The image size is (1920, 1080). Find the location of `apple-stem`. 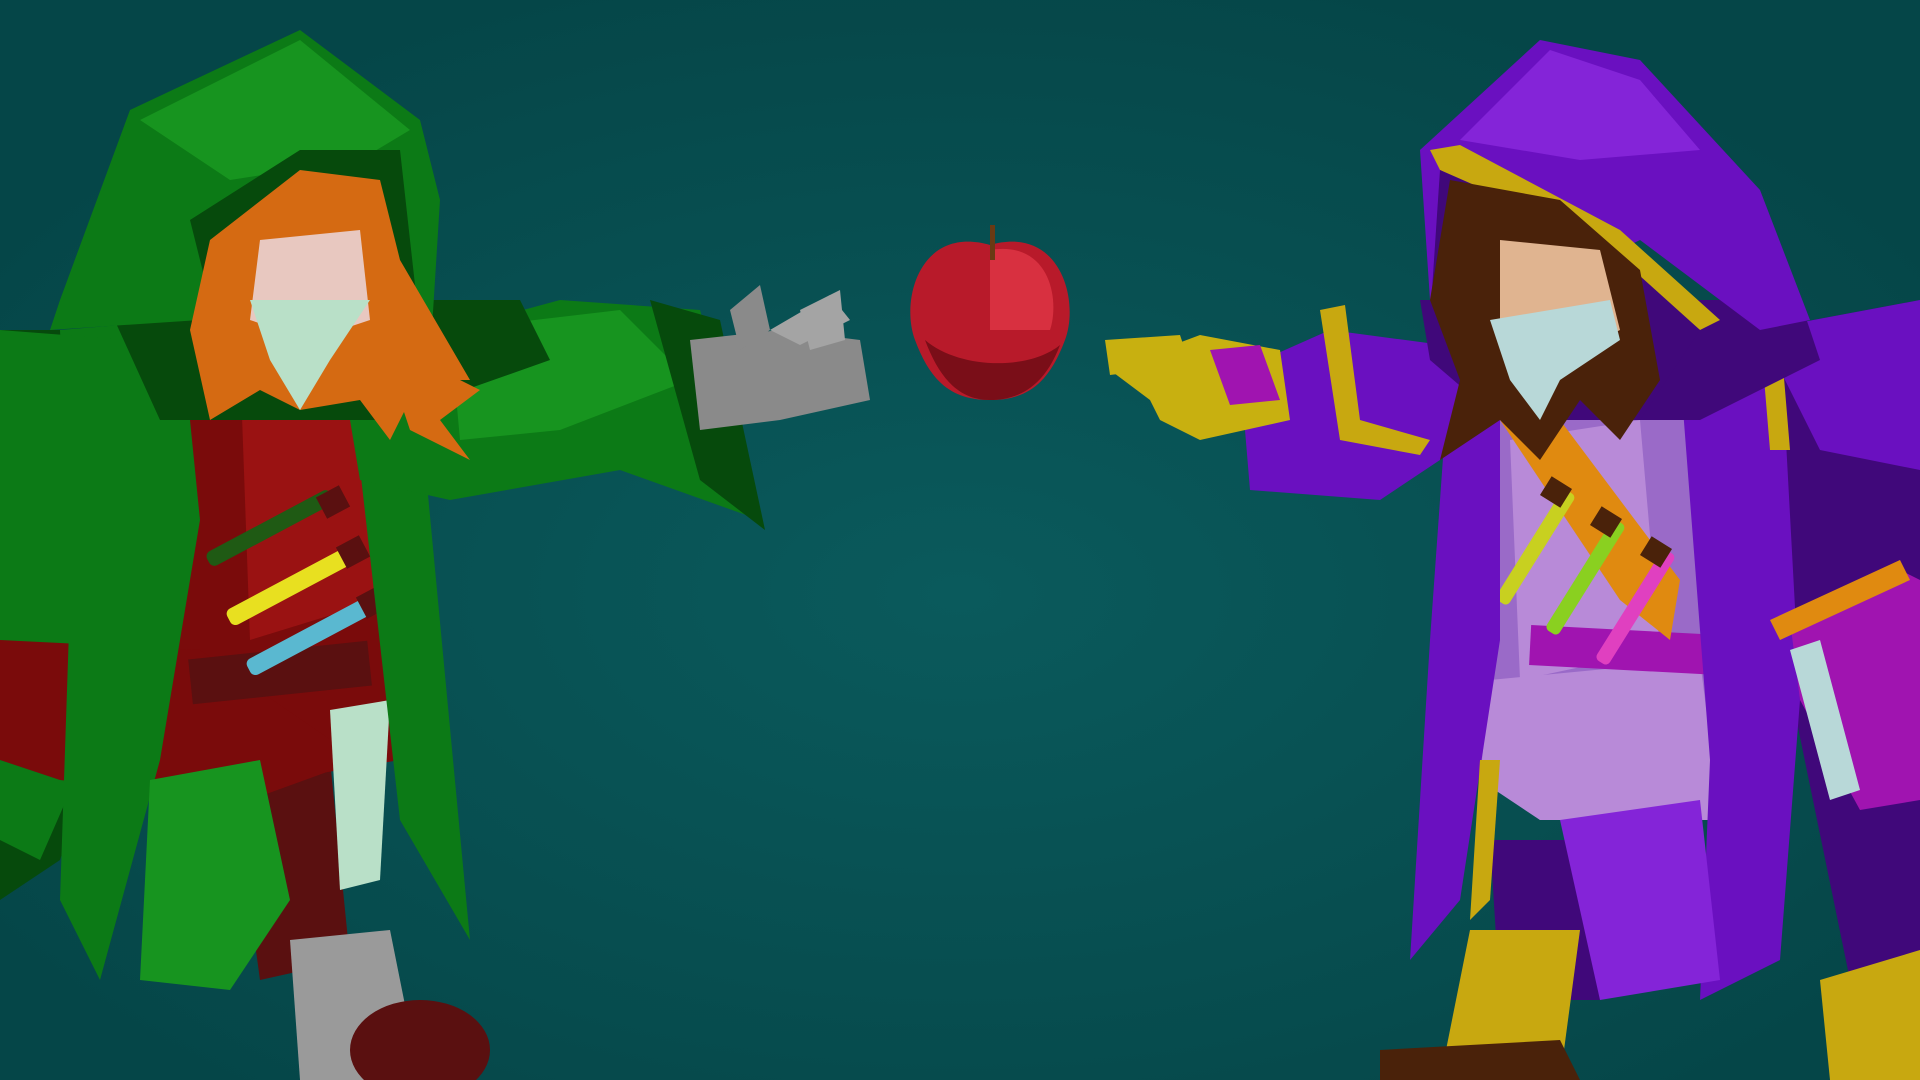

apple-stem is located at coordinates (992, 242).